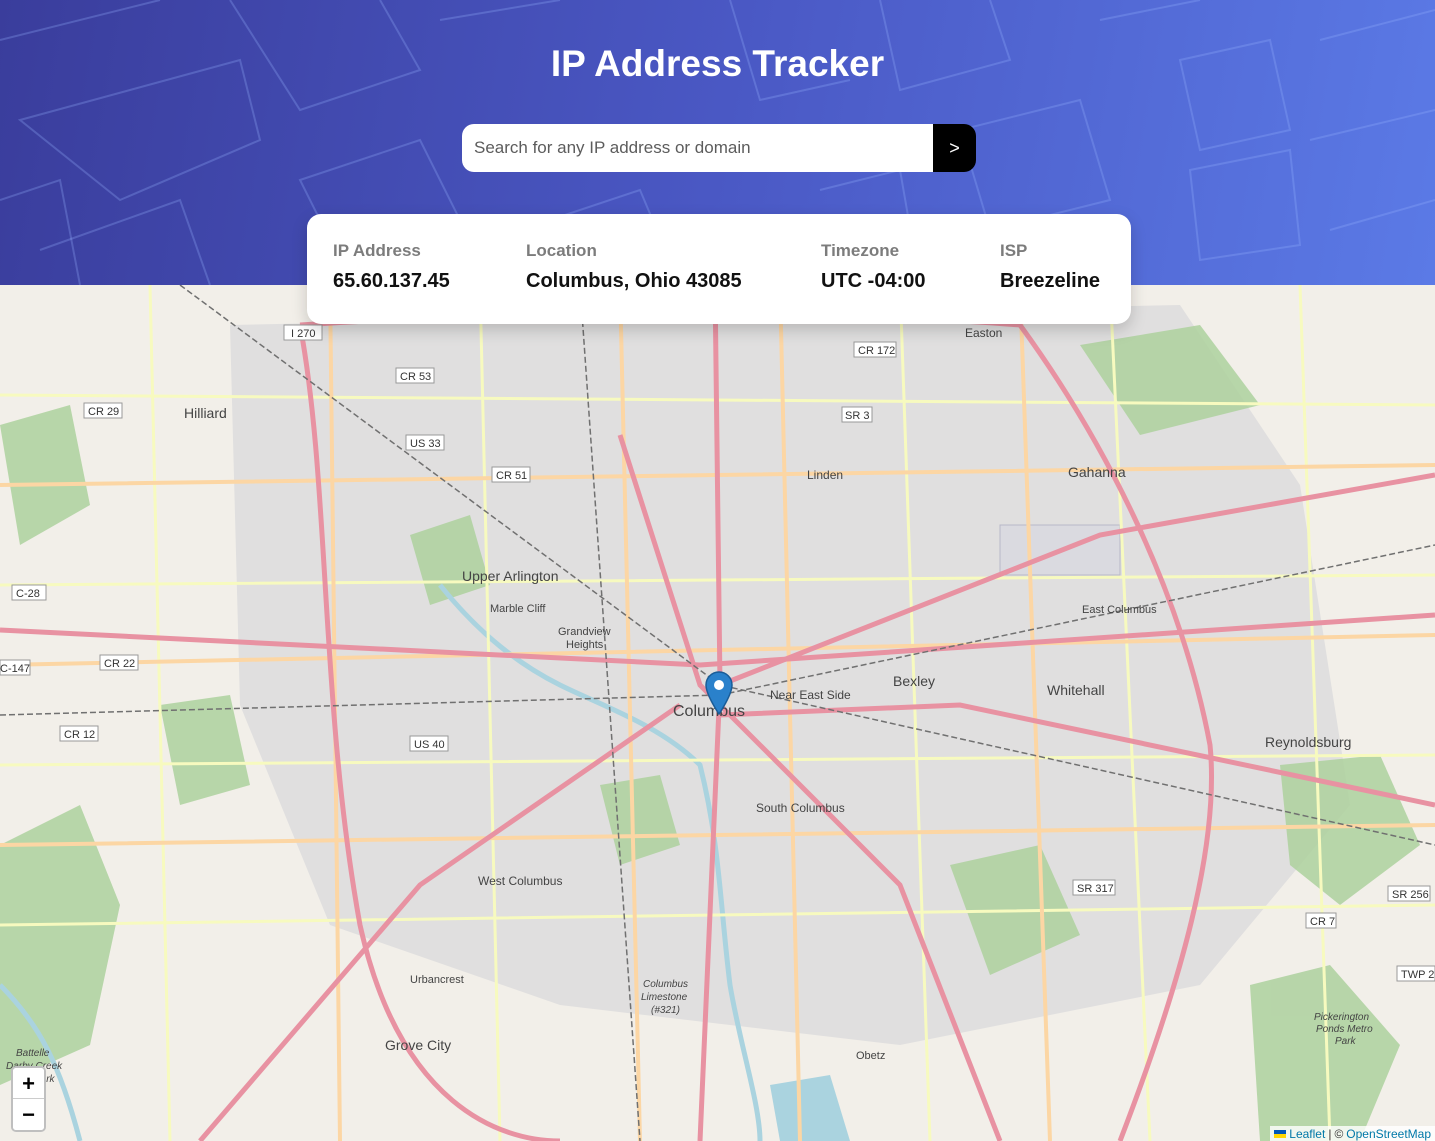 Image resolution: width=1435 pixels, height=1141 pixels. Describe the element at coordinates (391, 267) in the screenshot. I see `ip-address-block: IP Address 65.60.137.45` at that location.